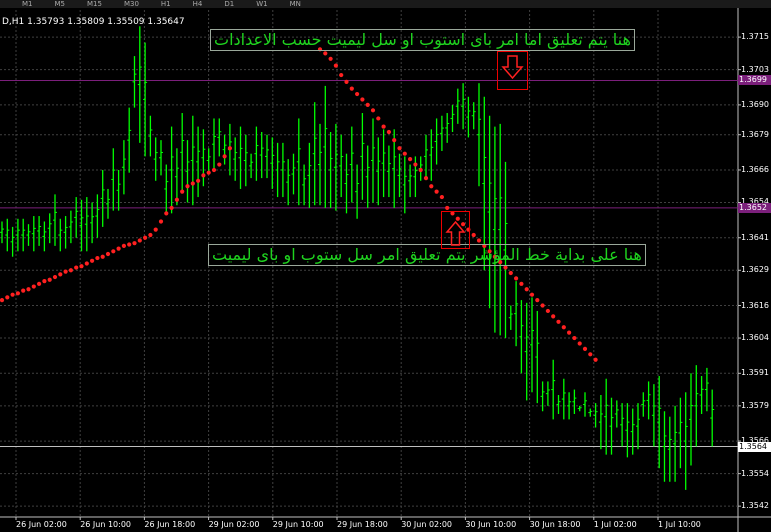  I want to click on price-level-tag: 1.3699, so click(754, 80).